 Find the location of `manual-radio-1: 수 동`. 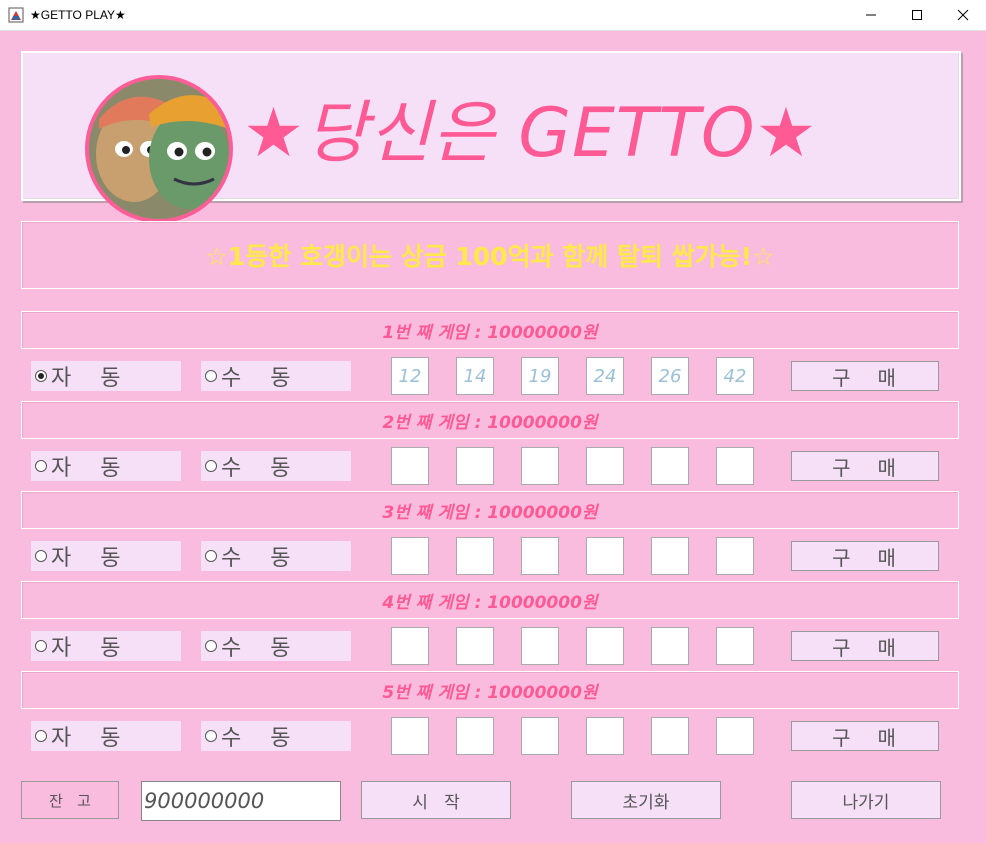

manual-radio-1: 수 동 is located at coordinates (276, 376).